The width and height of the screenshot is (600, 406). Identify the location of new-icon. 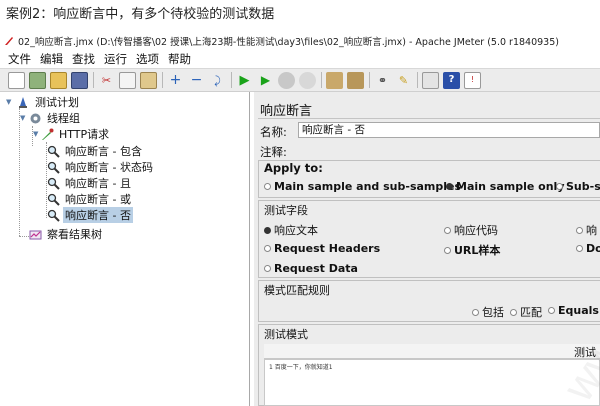
(16, 80).